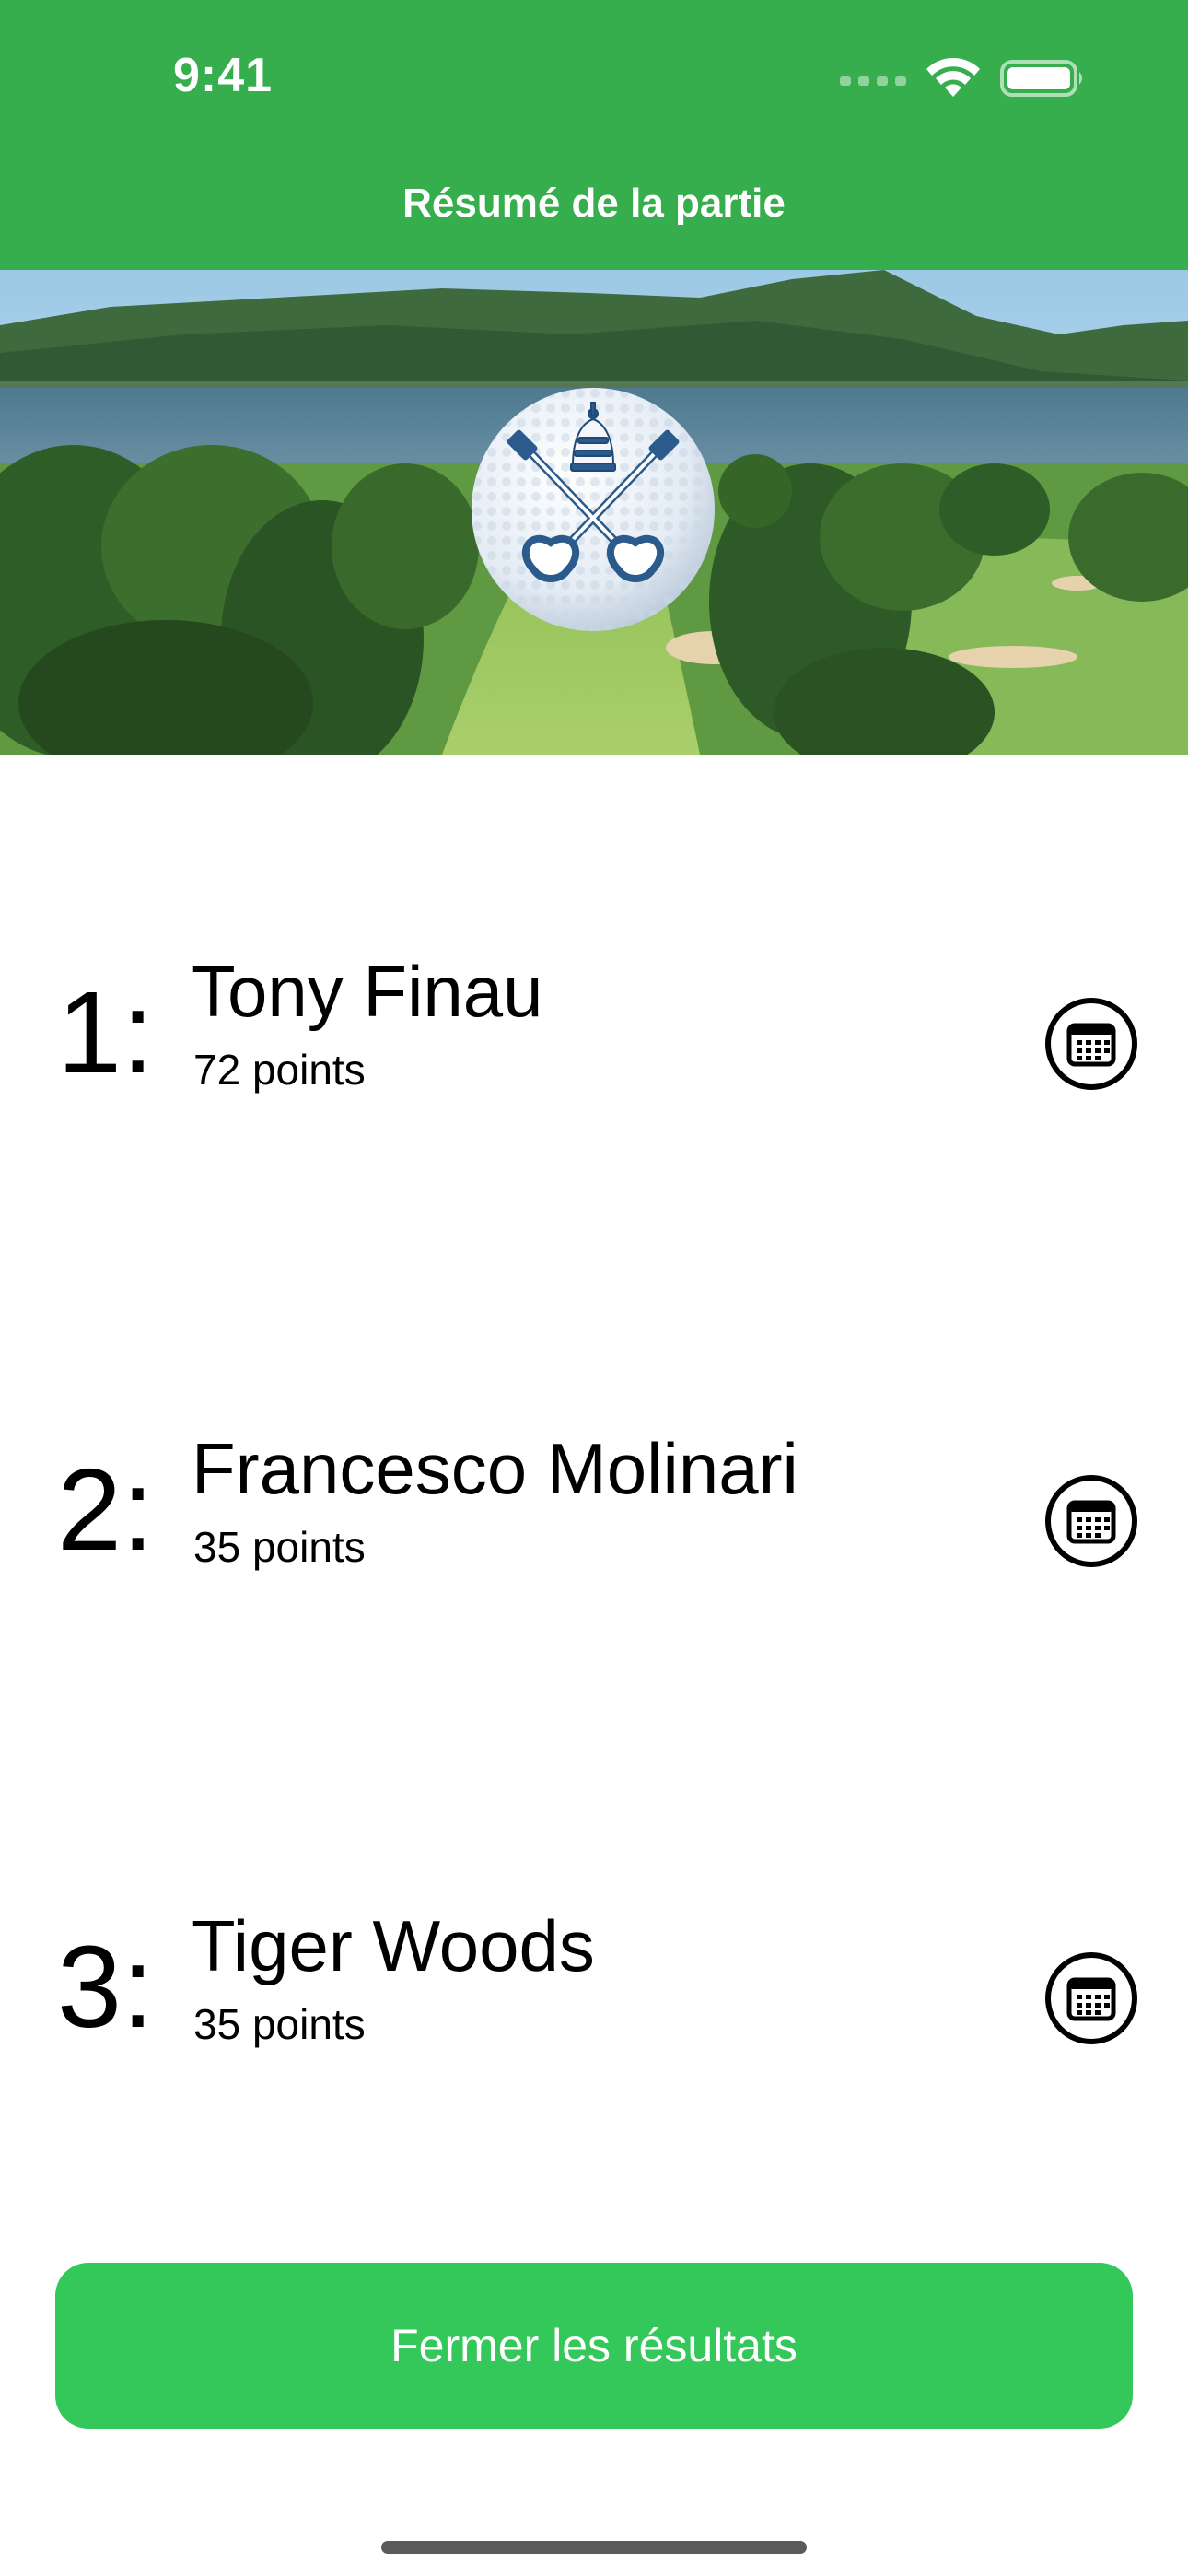 The width and height of the screenshot is (1188, 2576). I want to click on close-results-button: Fermer les résultats, so click(594, 2346).